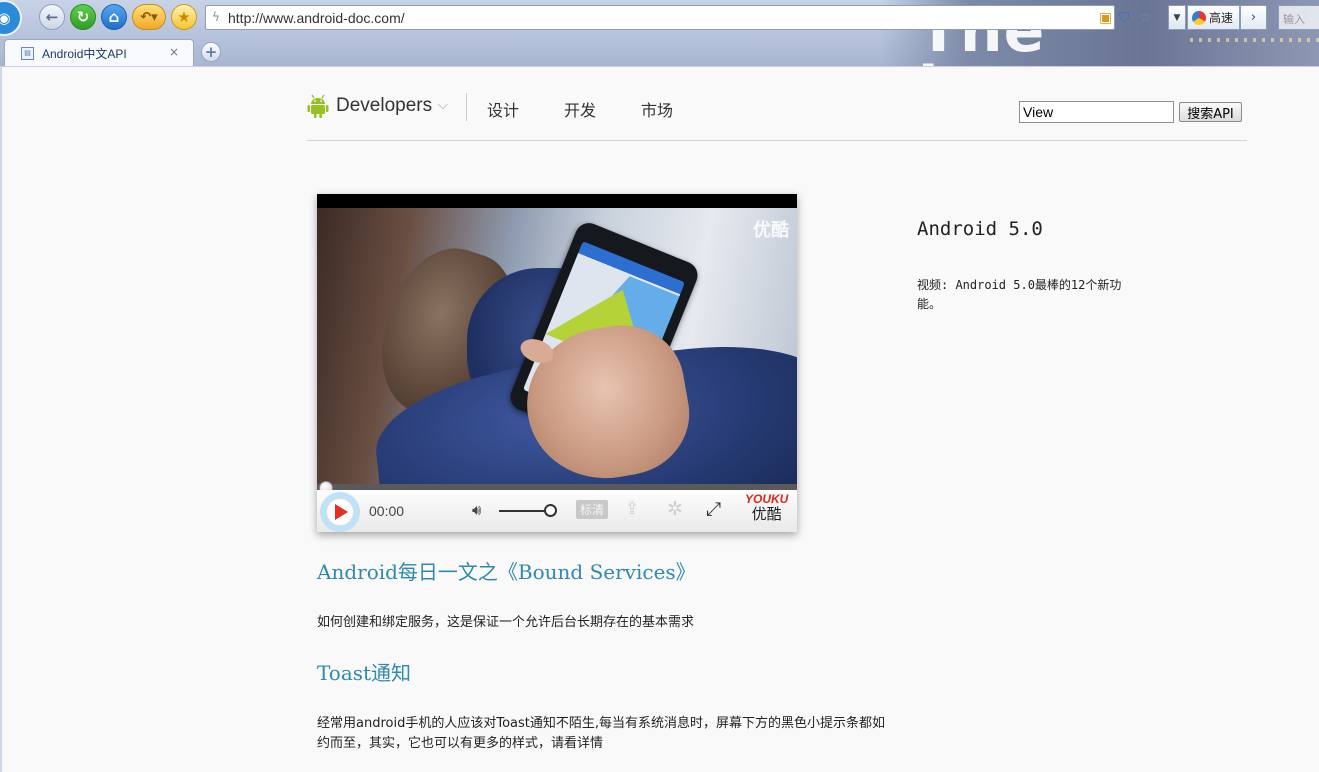 The image size is (1319, 772). What do you see at coordinates (83, 17) in the screenshot?
I see `refresh-icon: ↻` at bounding box center [83, 17].